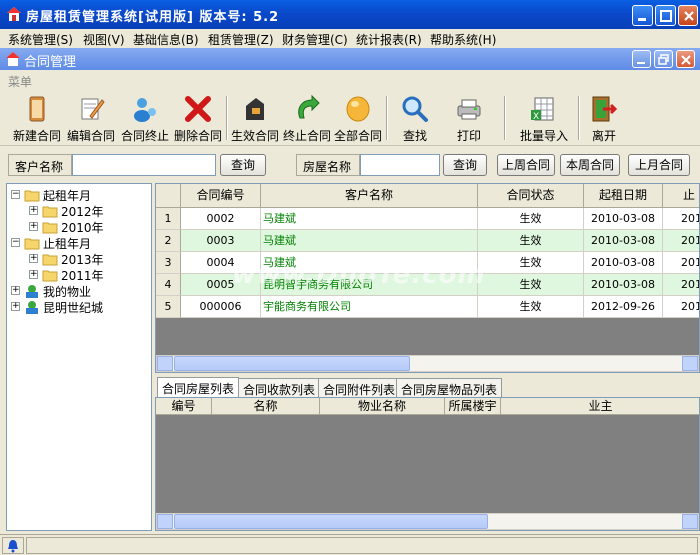 This screenshot has width=700, height=555. What do you see at coordinates (104, 39) in the screenshot?
I see `menu-view: 视图(V)` at bounding box center [104, 39].